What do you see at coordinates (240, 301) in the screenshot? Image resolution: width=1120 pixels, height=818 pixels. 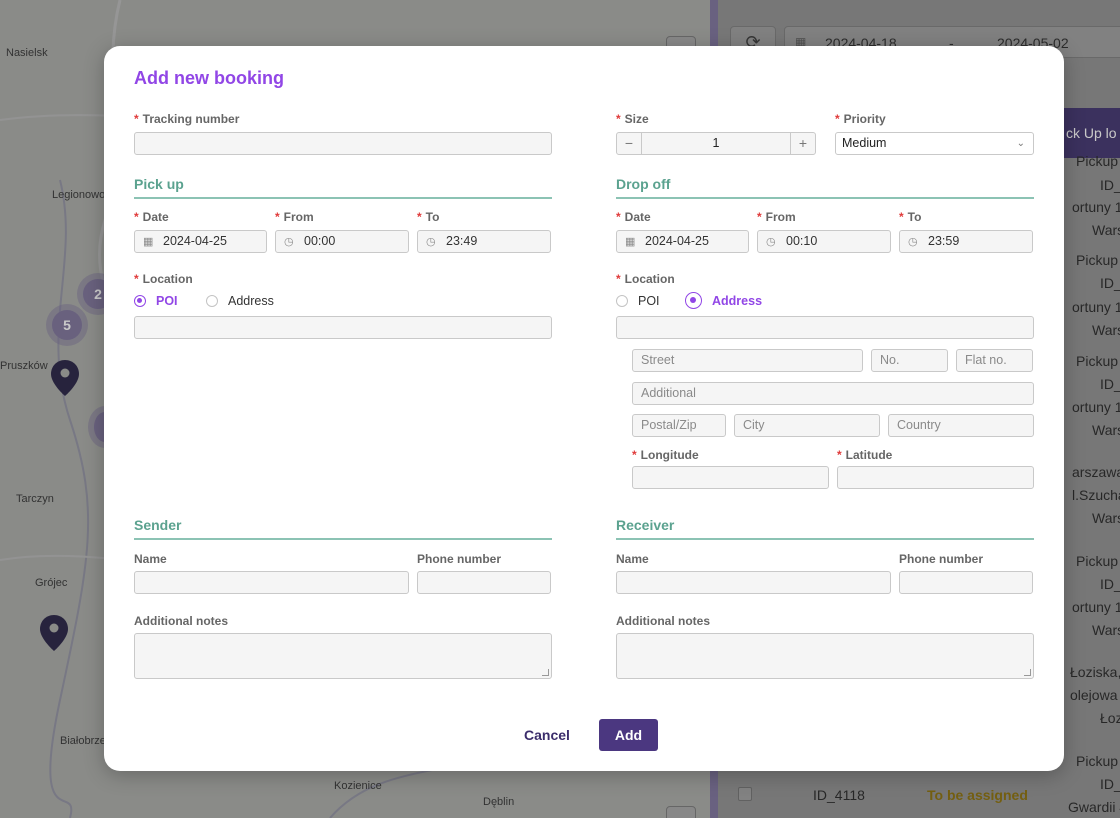 I see `pickup-address-radio: Address` at bounding box center [240, 301].